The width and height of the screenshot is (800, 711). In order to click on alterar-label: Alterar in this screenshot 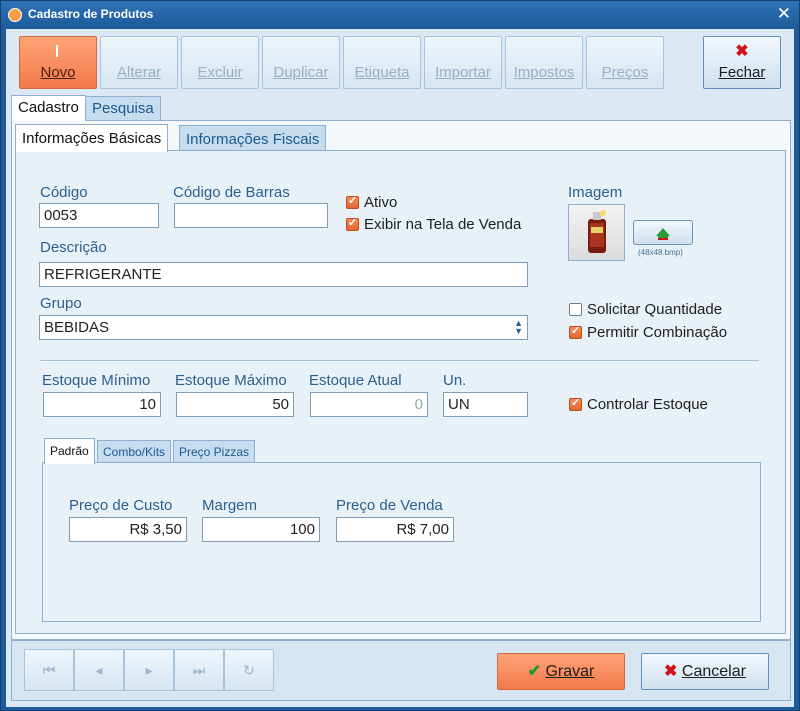, I will do `click(139, 72)`.